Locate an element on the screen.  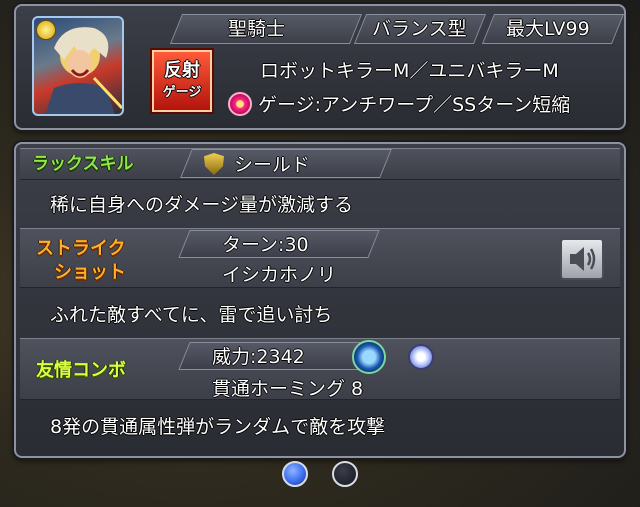
friend-combo-power: 威力:2342 is located at coordinates (258, 357).